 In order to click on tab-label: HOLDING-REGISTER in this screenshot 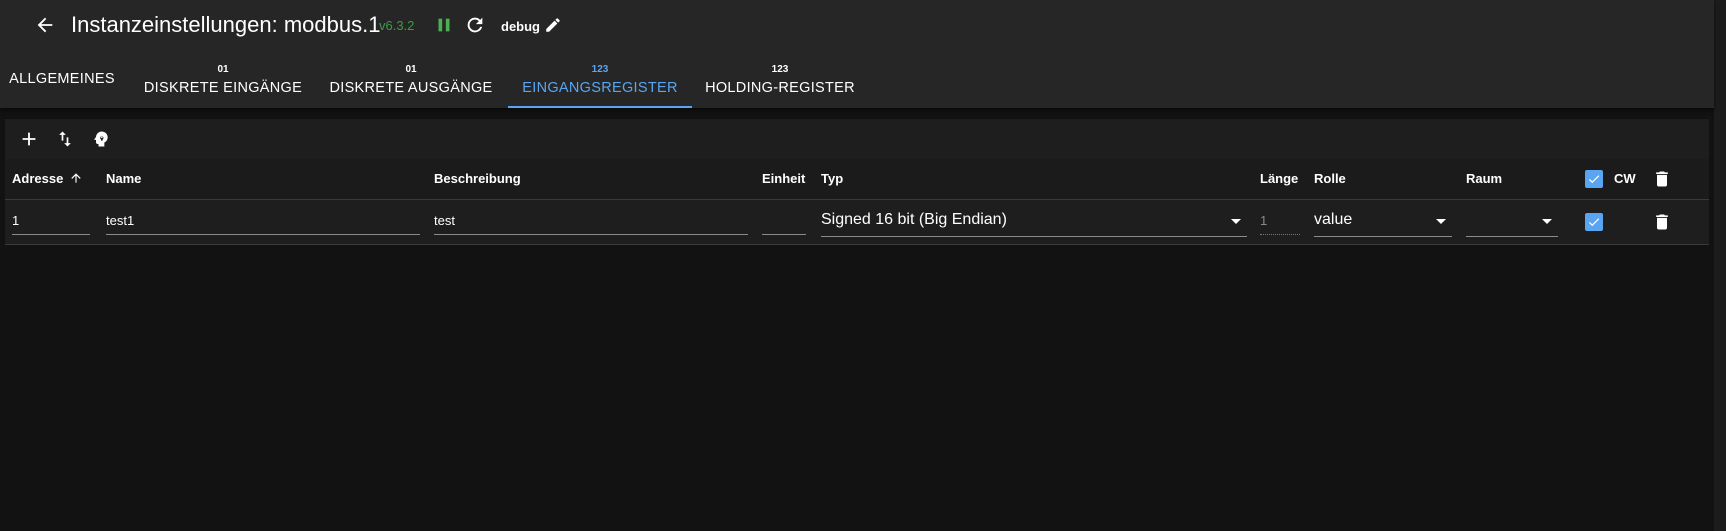, I will do `click(780, 88)`.